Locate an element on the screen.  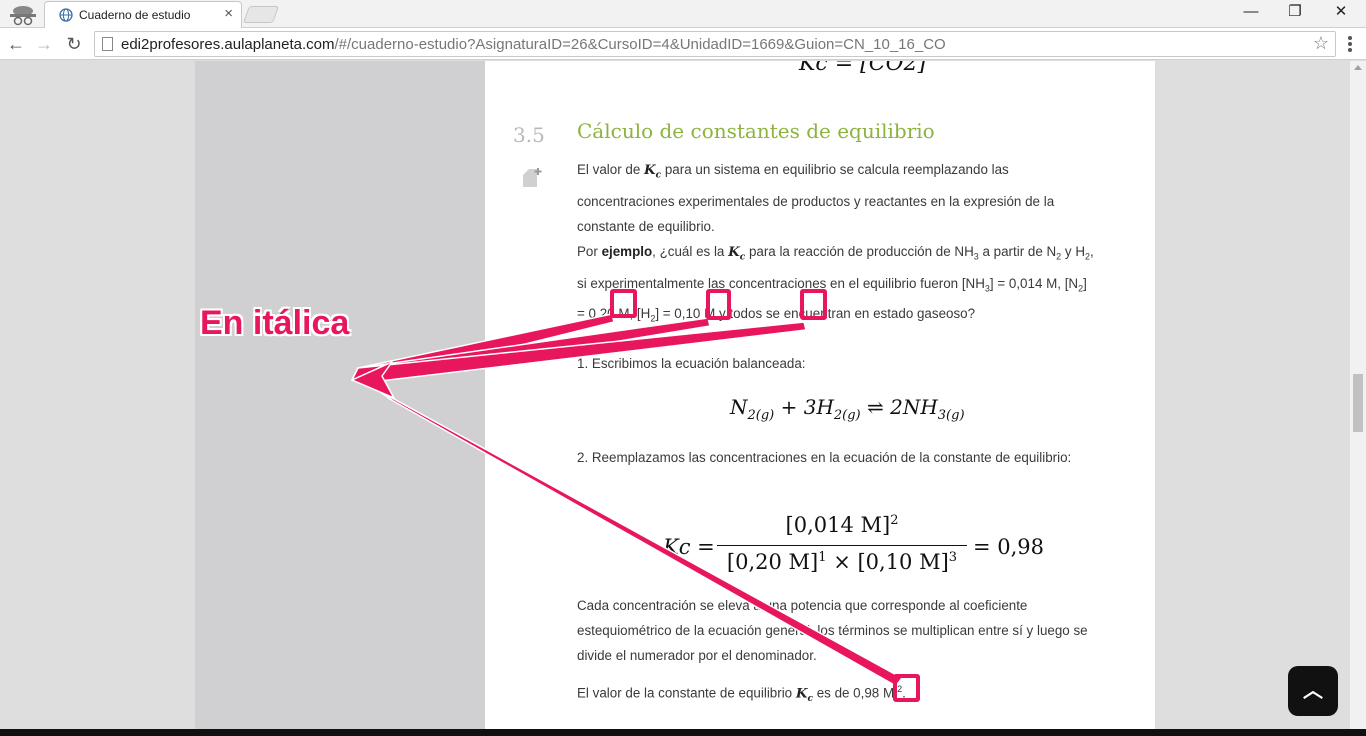
scroll-thumb is located at coordinates (1358, 403).